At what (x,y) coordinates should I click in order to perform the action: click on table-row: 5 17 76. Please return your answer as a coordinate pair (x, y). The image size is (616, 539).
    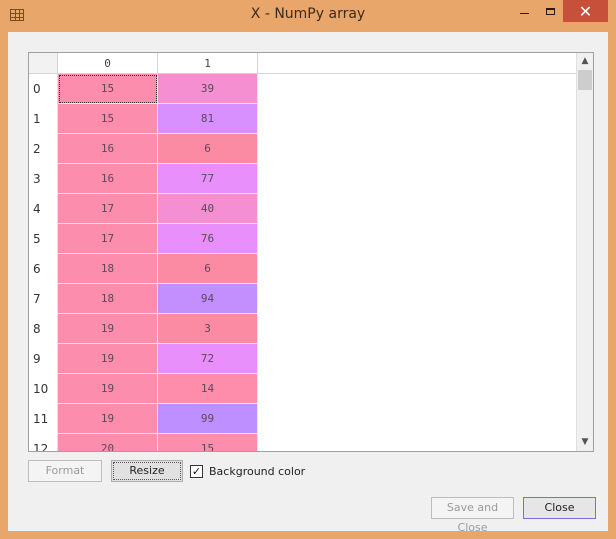
    Looking at the image, I should click on (302, 239).